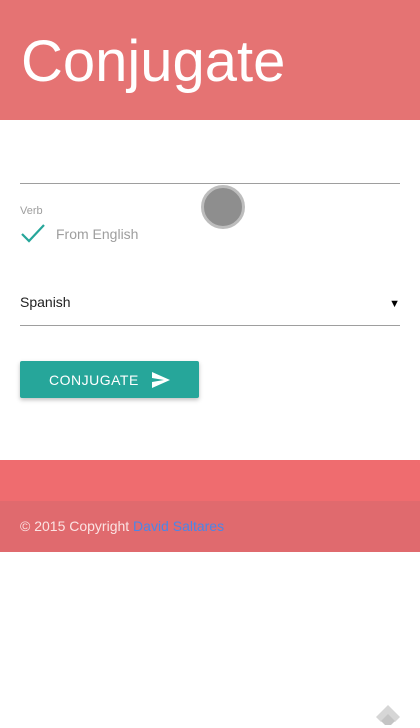 The width and height of the screenshot is (420, 728). What do you see at coordinates (161, 380) in the screenshot?
I see `send-icon` at bounding box center [161, 380].